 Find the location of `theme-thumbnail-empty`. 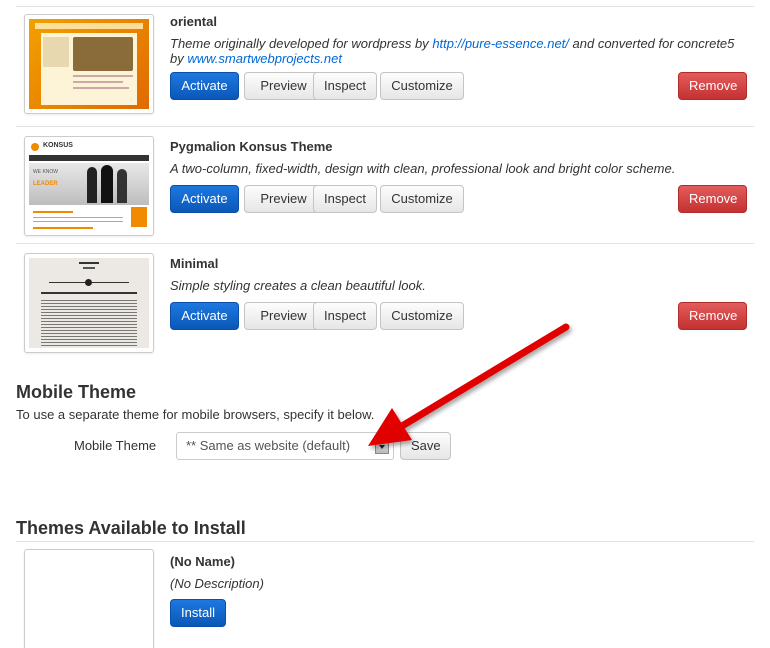

theme-thumbnail-empty is located at coordinates (89, 598).